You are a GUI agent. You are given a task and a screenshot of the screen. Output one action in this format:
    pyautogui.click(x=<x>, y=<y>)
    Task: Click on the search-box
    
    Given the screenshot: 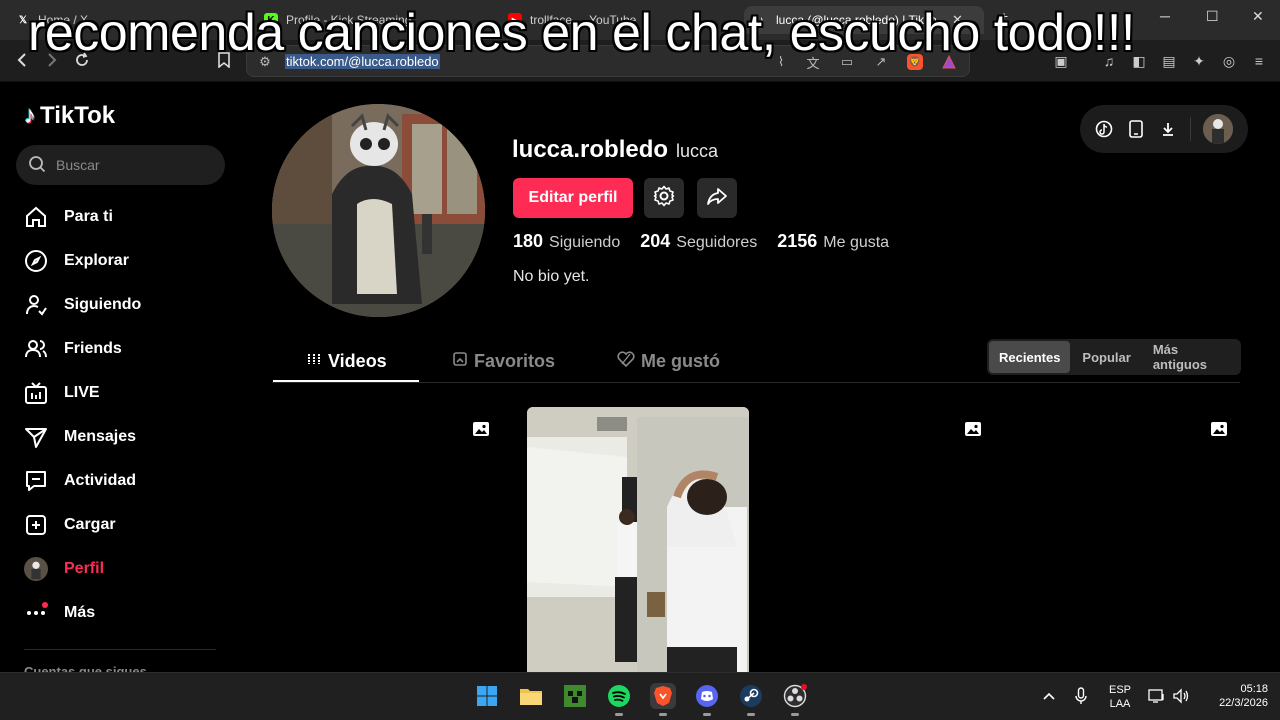 What is the action you would take?
    pyautogui.click(x=120, y=165)
    